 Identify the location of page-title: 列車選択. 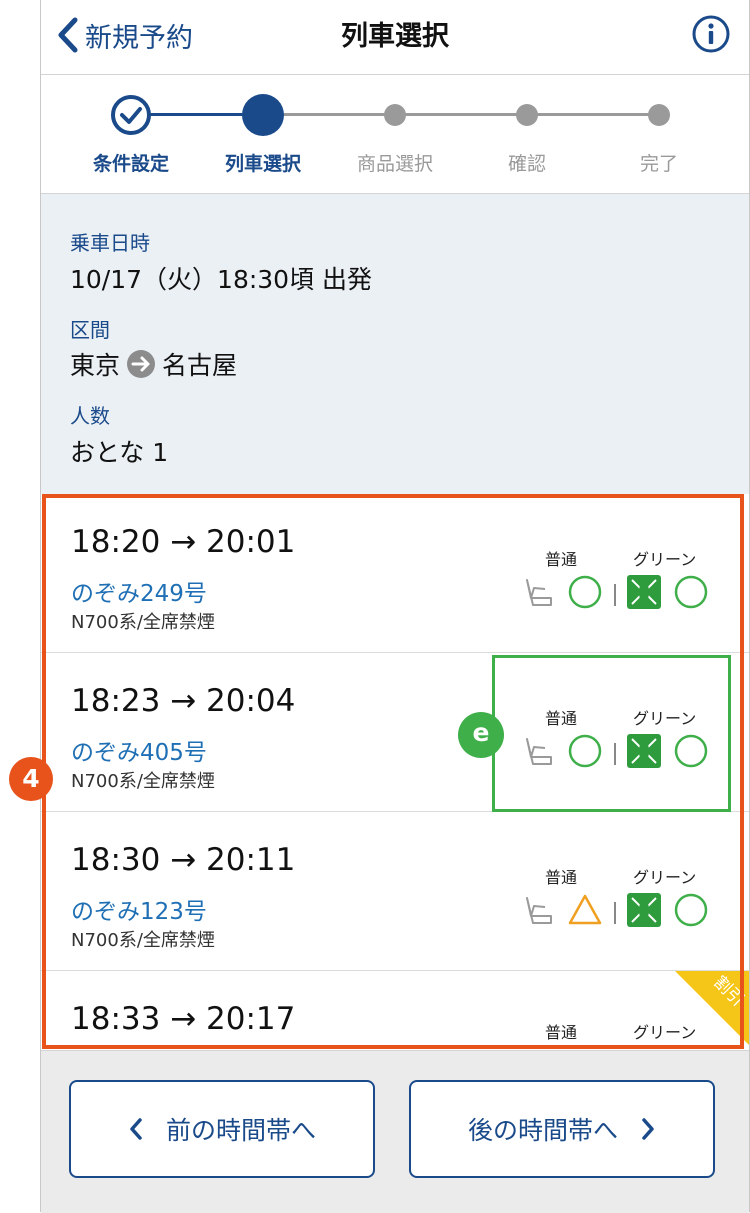
(395, 36).